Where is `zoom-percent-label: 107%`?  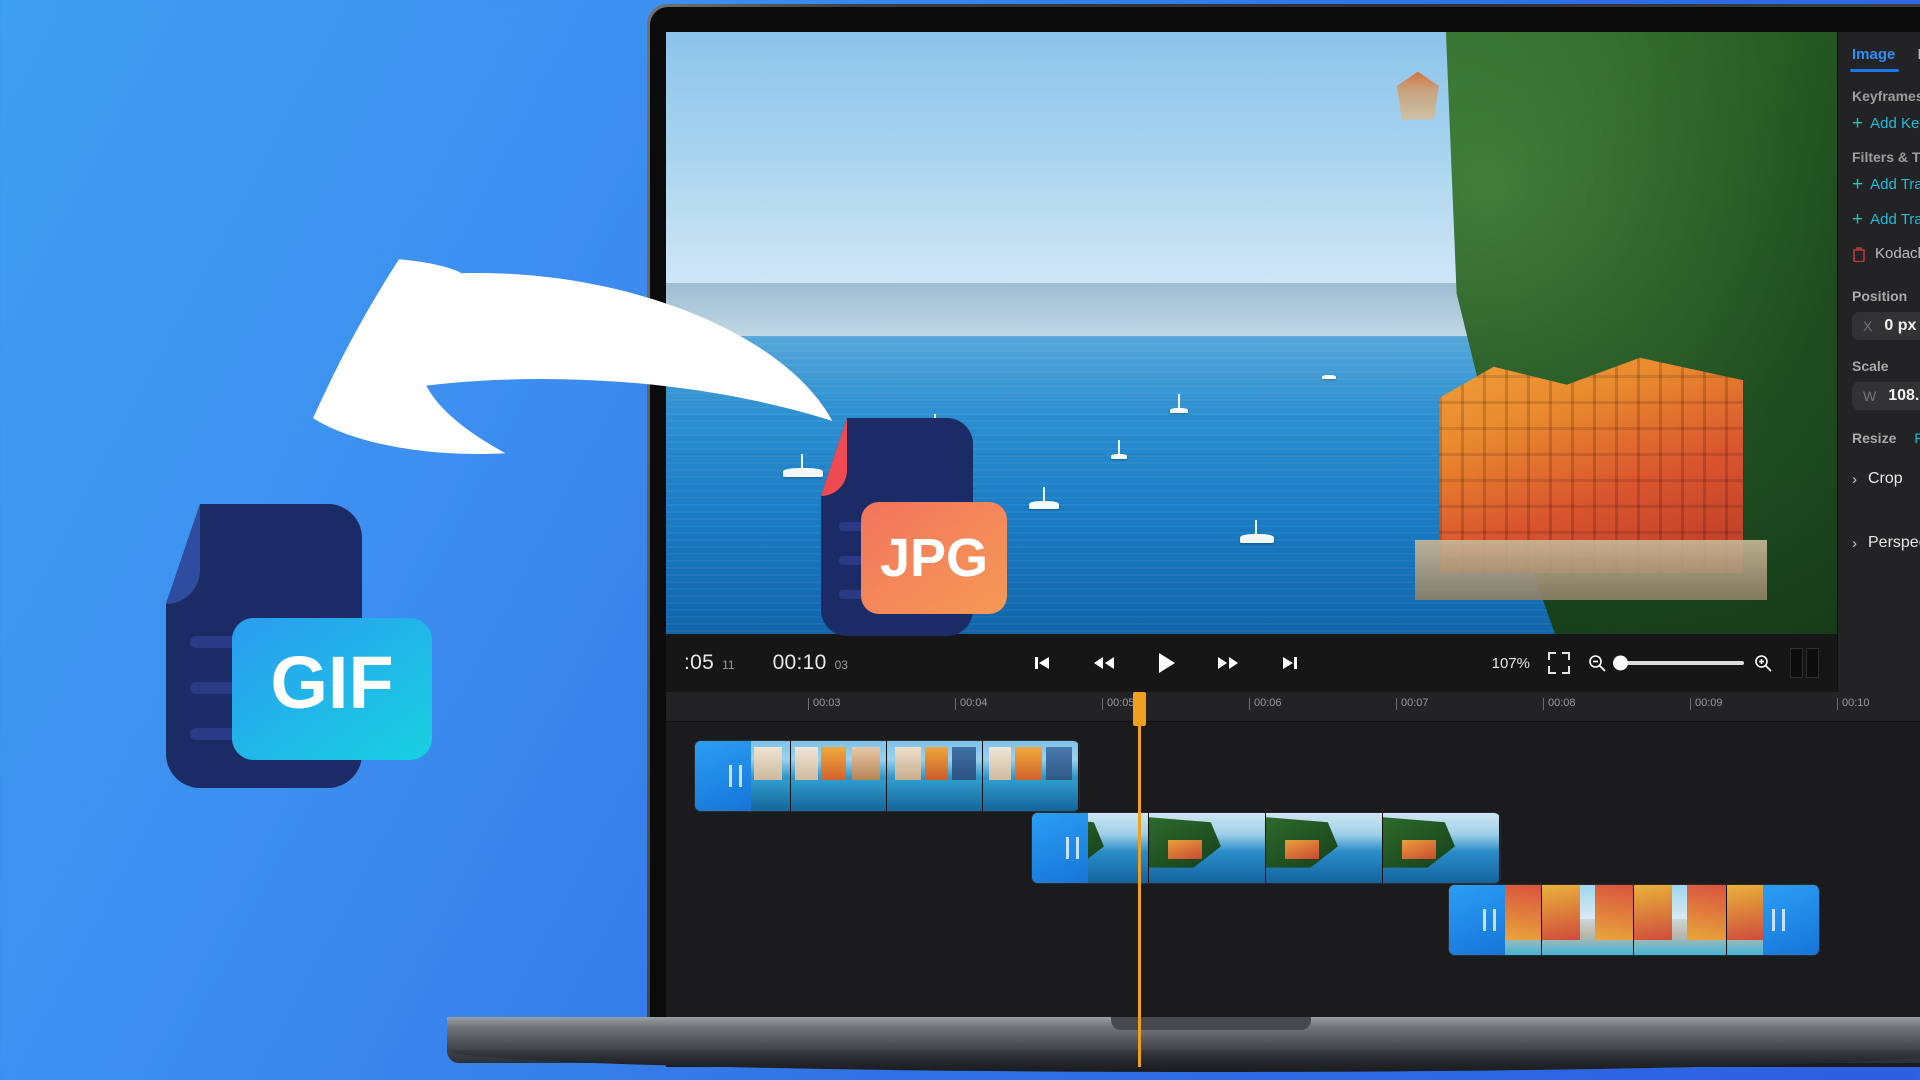
zoom-percent-label: 107% is located at coordinates (1510, 663).